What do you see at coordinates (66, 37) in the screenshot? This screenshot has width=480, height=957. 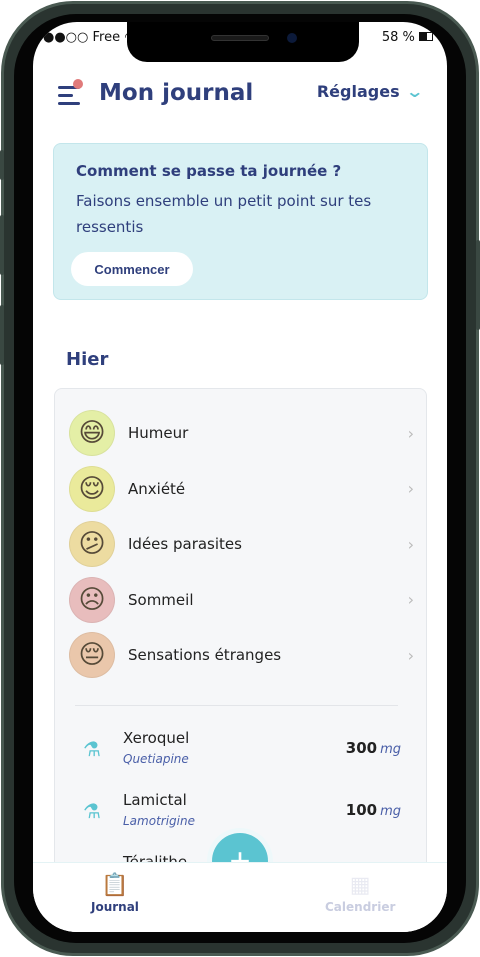 I see `signal-icon: ●●○○` at bounding box center [66, 37].